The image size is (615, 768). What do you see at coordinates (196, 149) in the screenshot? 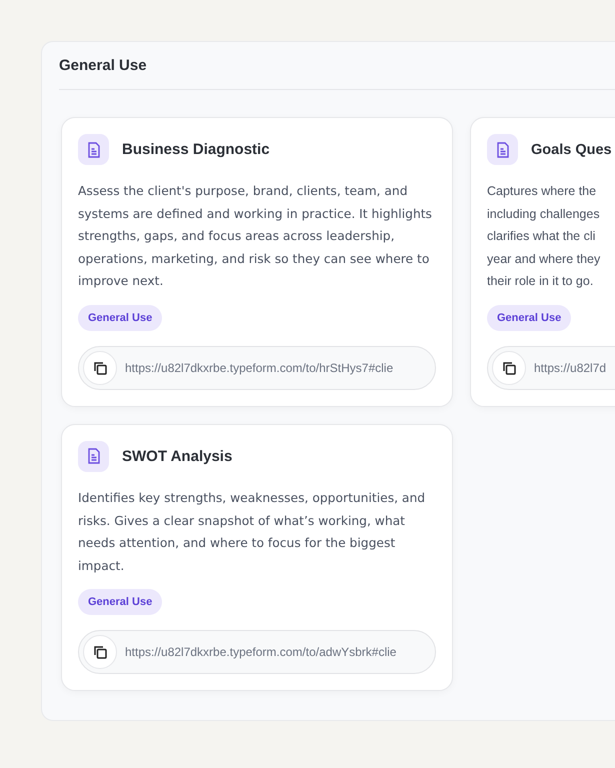
I see `card-title: Business Diagnostic` at bounding box center [196, 149].